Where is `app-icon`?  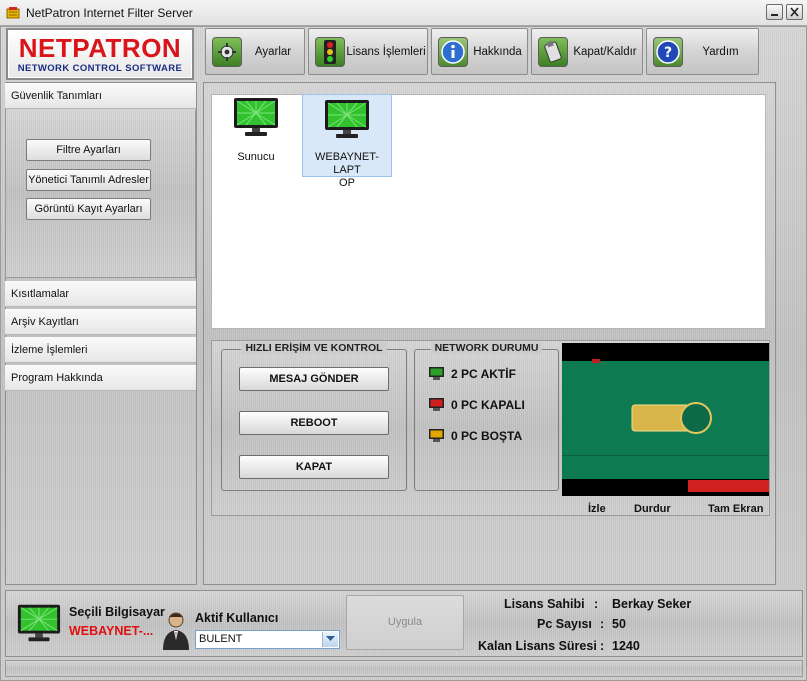
app-icon is located at coordinates (13, 13).